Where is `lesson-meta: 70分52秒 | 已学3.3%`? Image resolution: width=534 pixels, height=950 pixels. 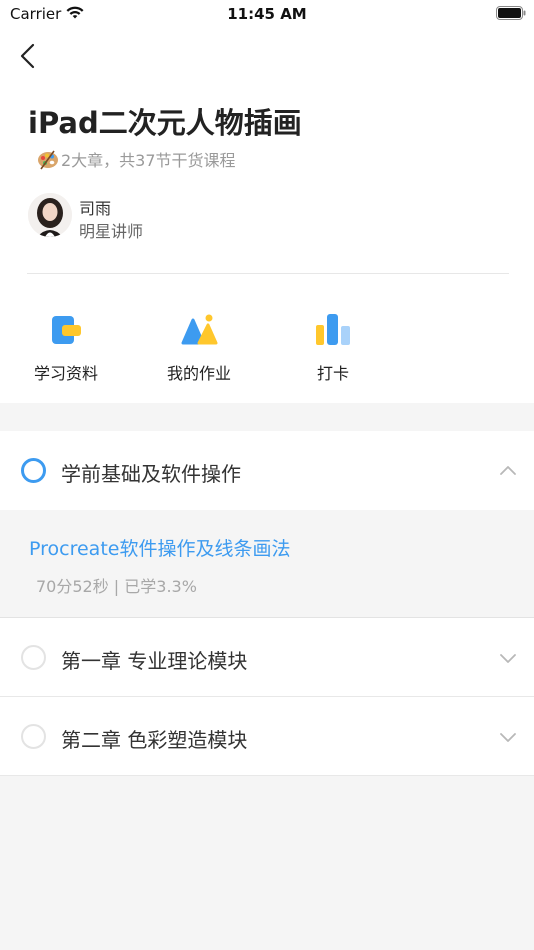
lesson-meta: 70分52秒 | 已学3.3% is located at coordinates (116, 586).